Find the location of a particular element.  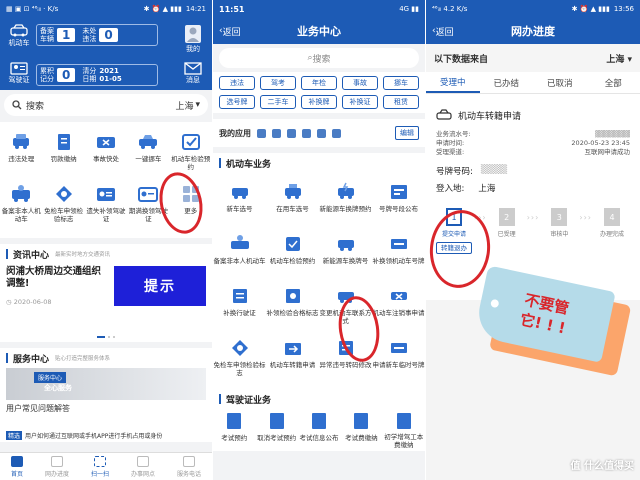

ev-plate-icon is located at coordinates (345, 190).